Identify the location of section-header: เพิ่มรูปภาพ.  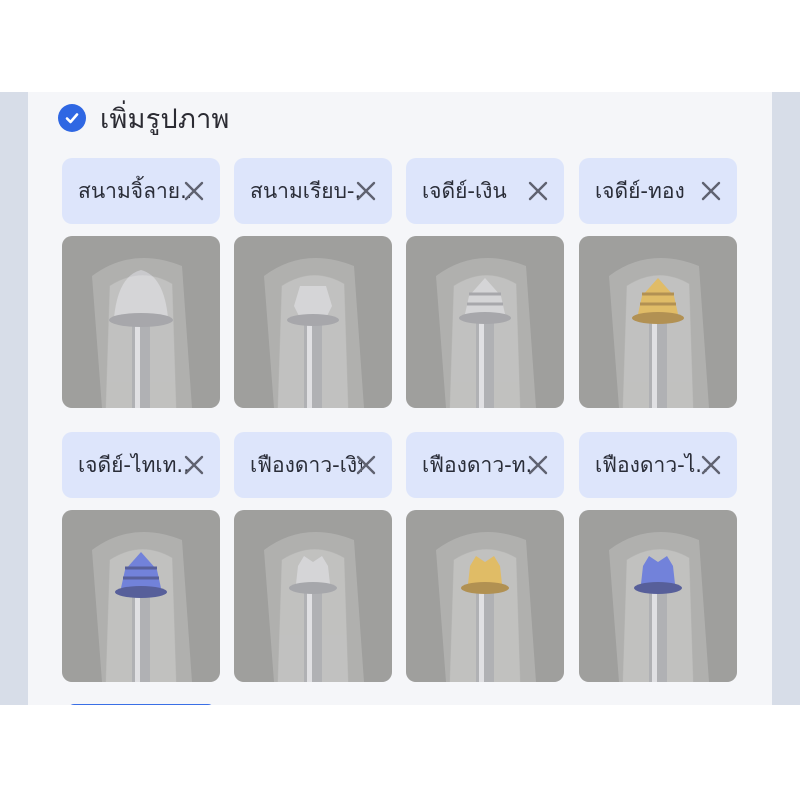
(144, 118).